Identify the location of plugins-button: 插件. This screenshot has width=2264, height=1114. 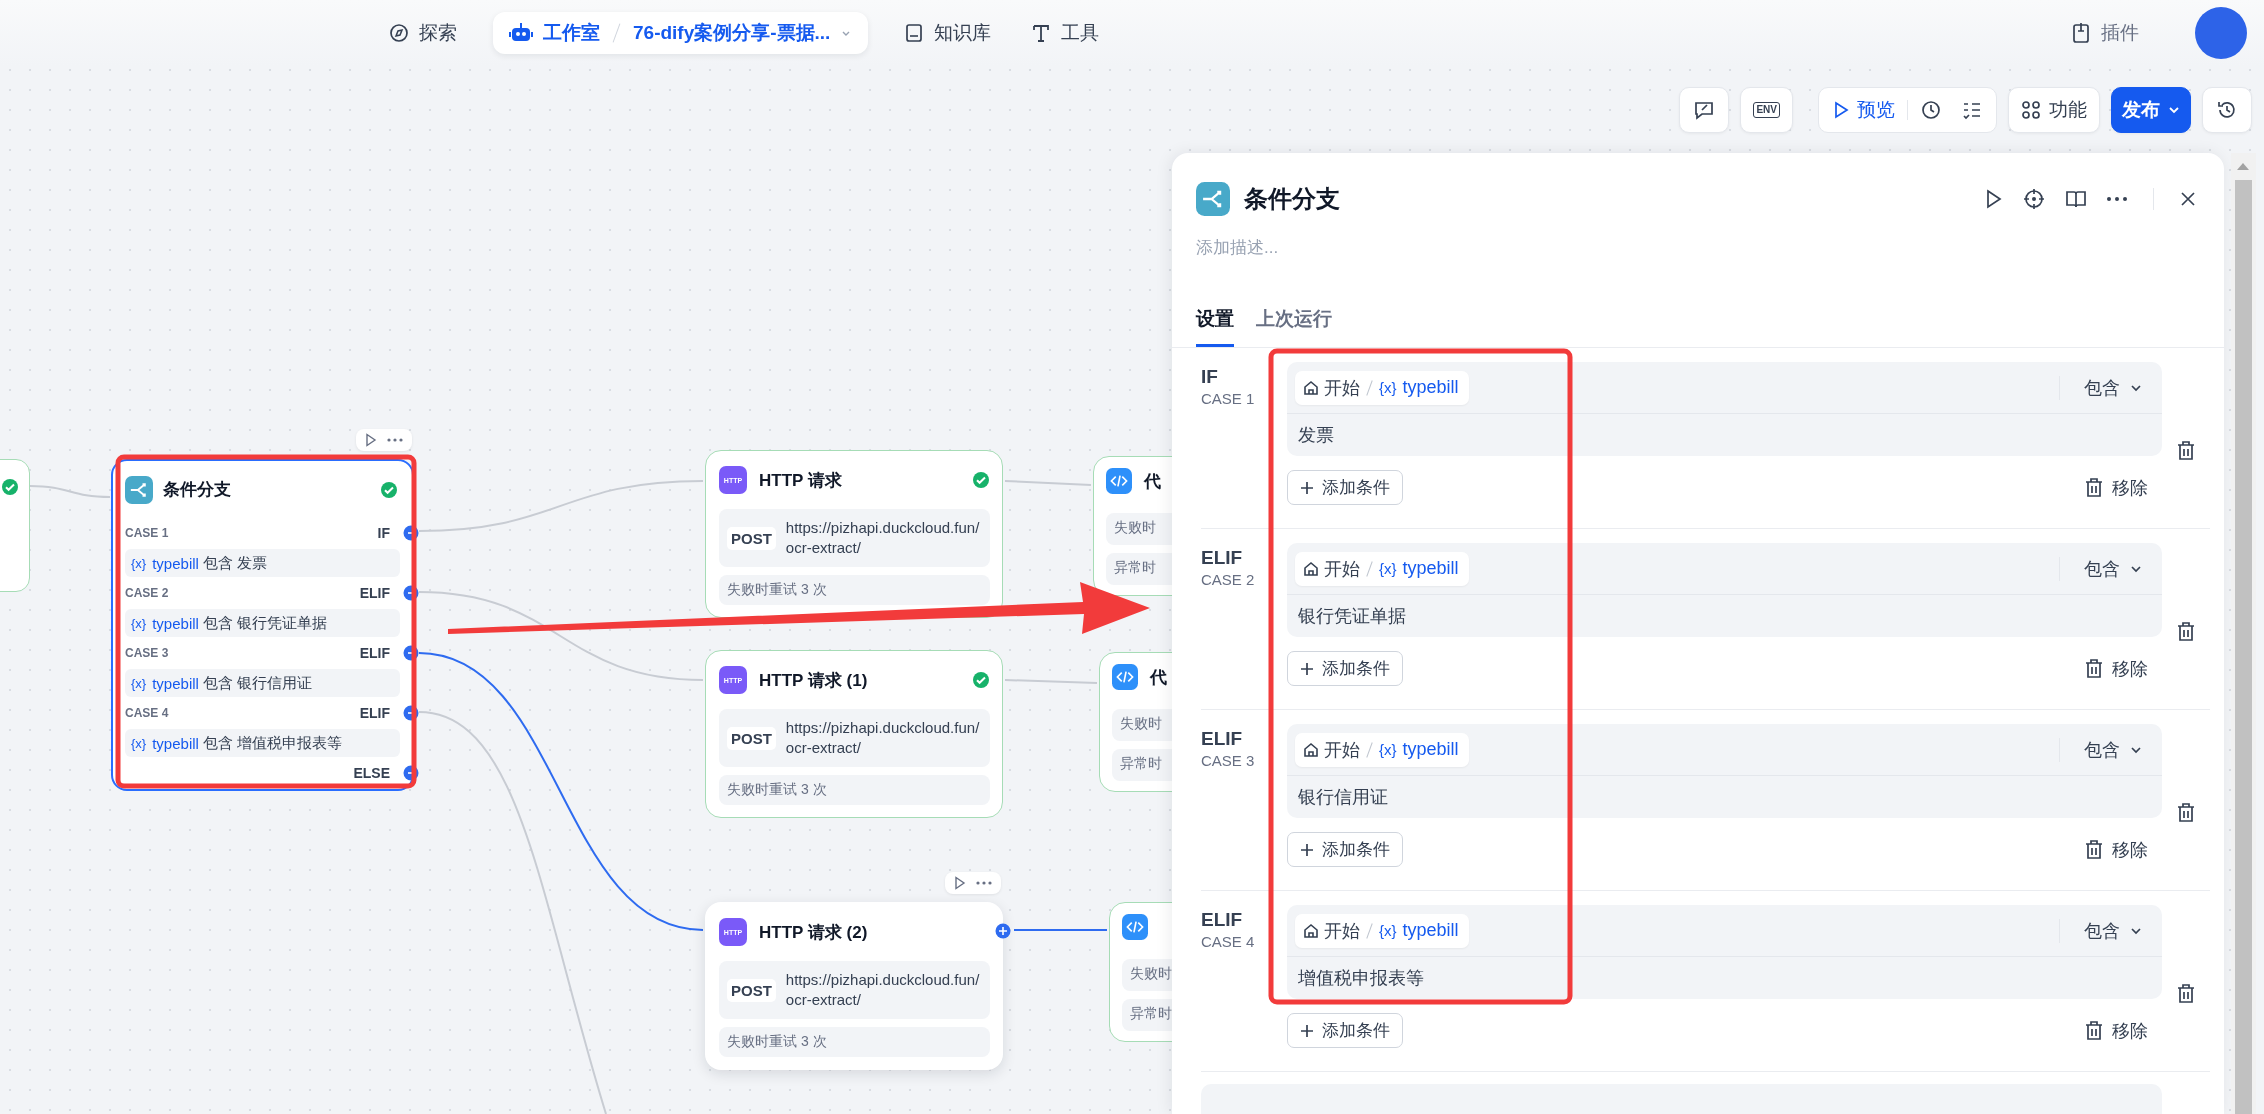
(2105, 33).